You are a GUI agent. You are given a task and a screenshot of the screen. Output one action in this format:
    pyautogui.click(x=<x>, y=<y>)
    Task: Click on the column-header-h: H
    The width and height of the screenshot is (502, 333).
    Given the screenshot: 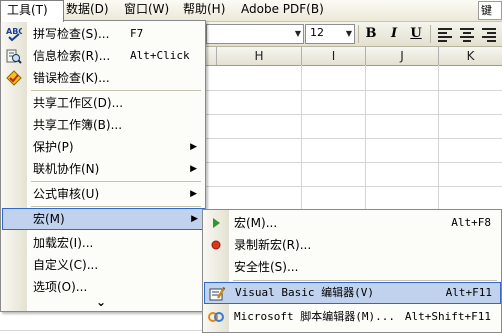 What is the action you would take?
    pyautogui.click(x=259, y=56)
    